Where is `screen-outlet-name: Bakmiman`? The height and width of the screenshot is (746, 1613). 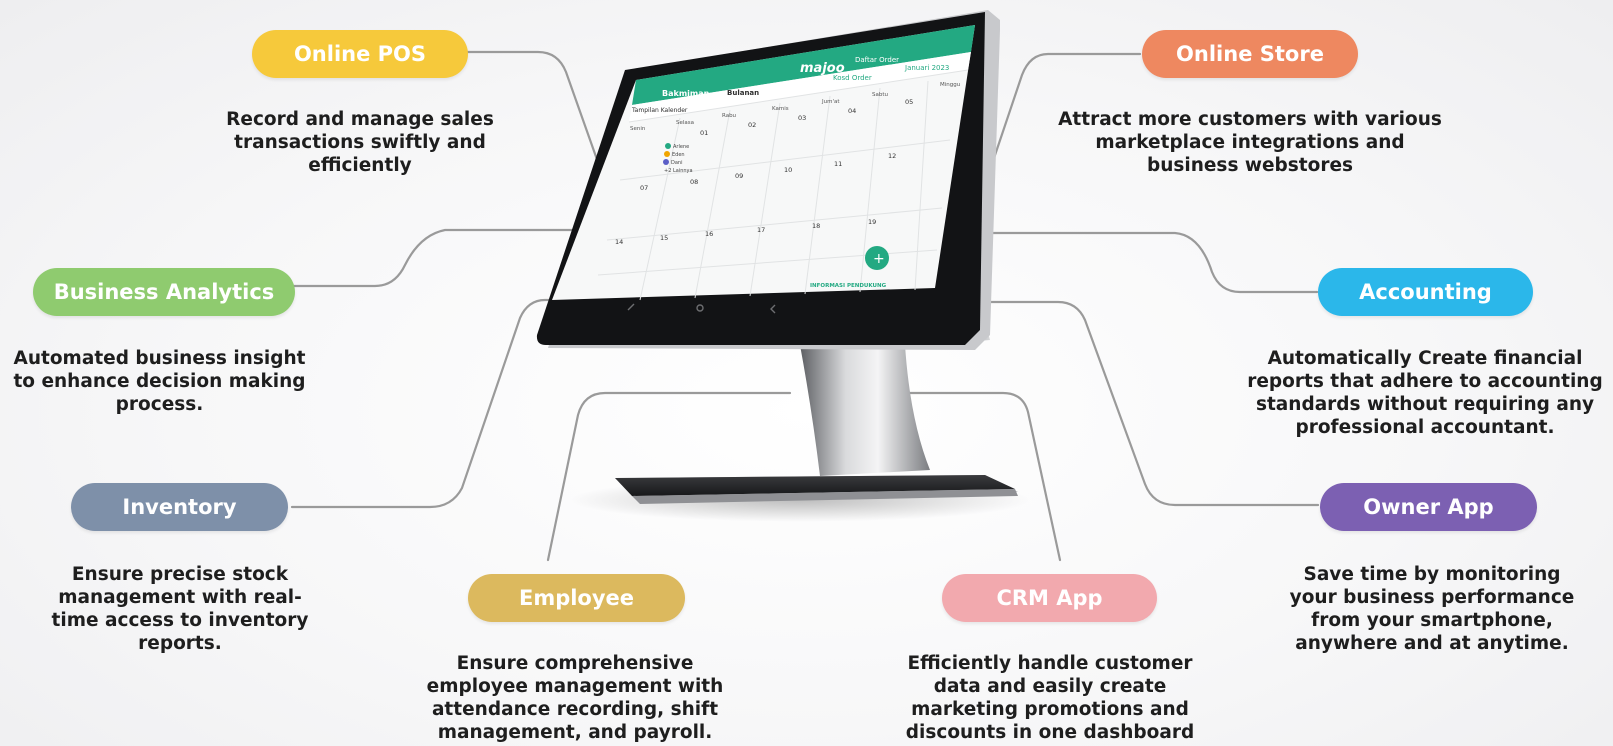
screen-outlet-name: Bakmiman is located at coordinates (686, 93).